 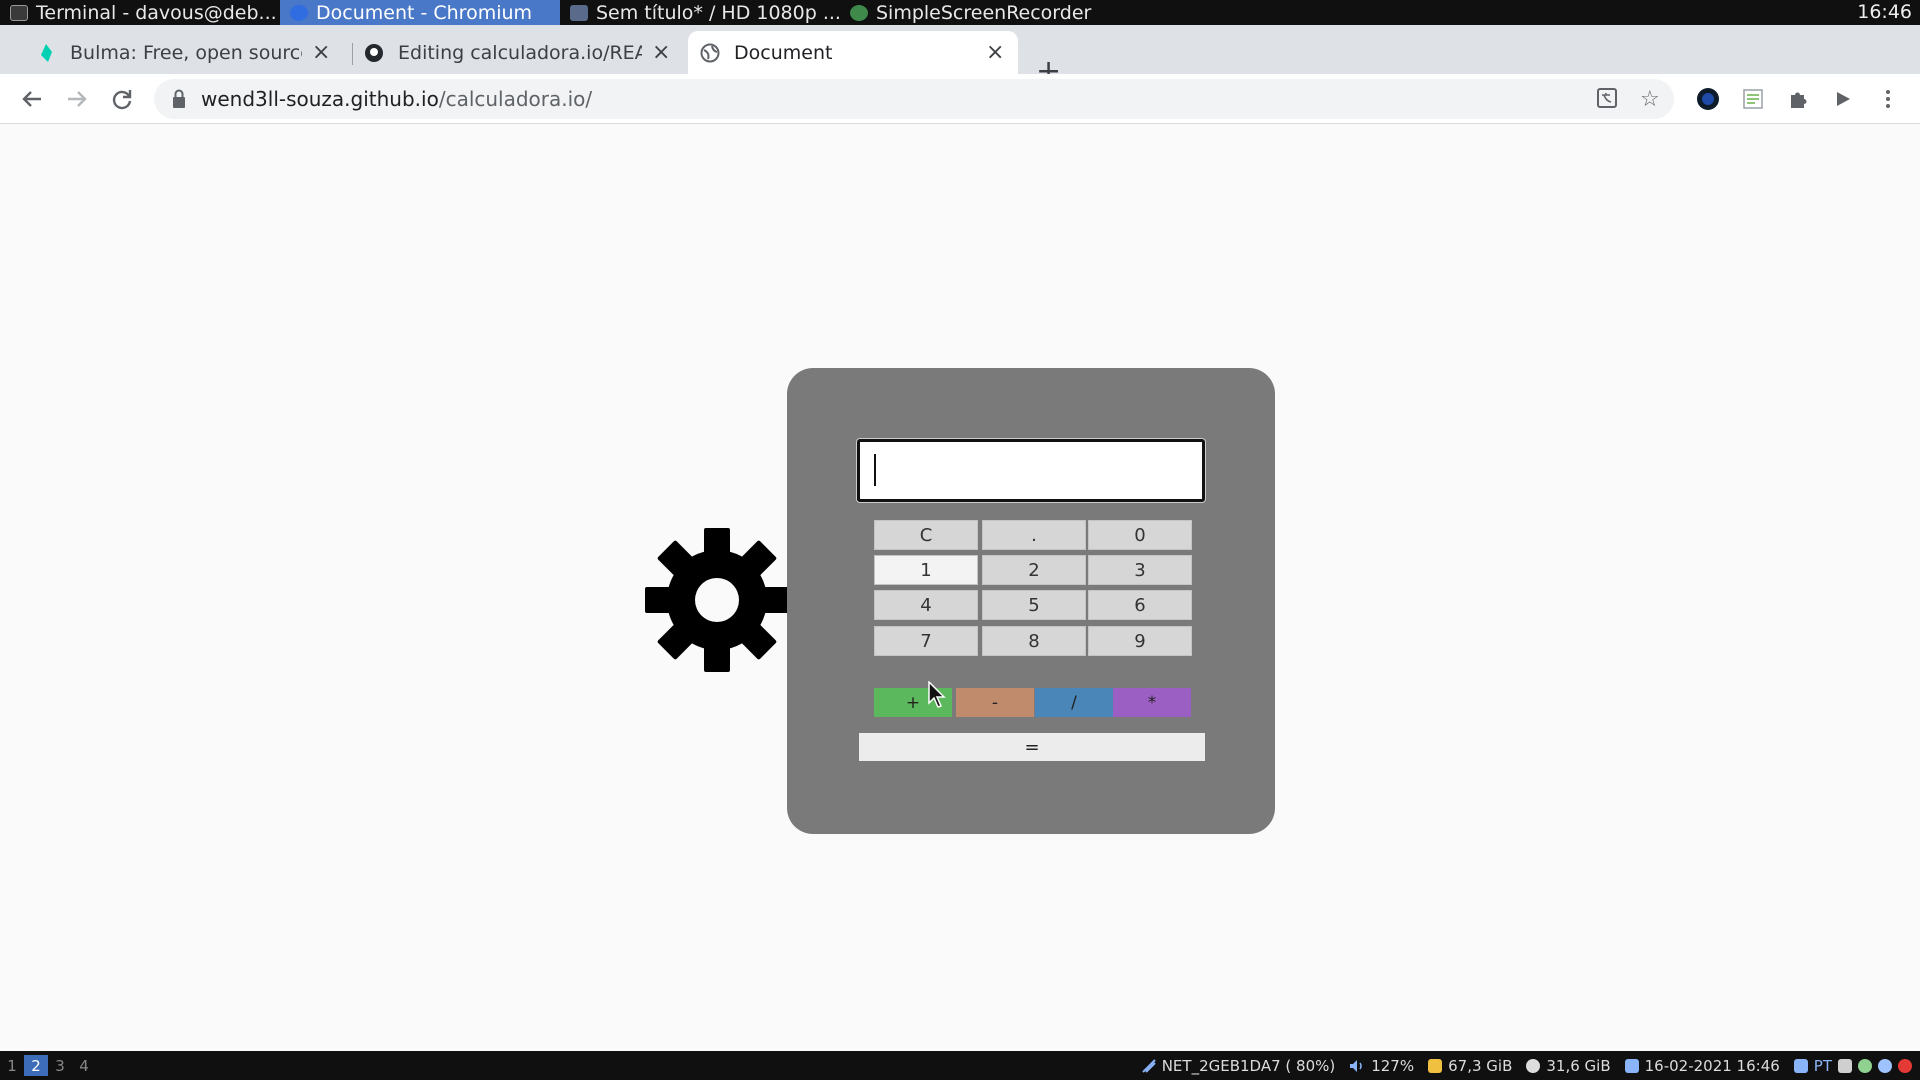 I want to click on calculator: C . 0 1 2 3 4 5 6 7 8 9 + - / * =, so click(x=1031, y=601).